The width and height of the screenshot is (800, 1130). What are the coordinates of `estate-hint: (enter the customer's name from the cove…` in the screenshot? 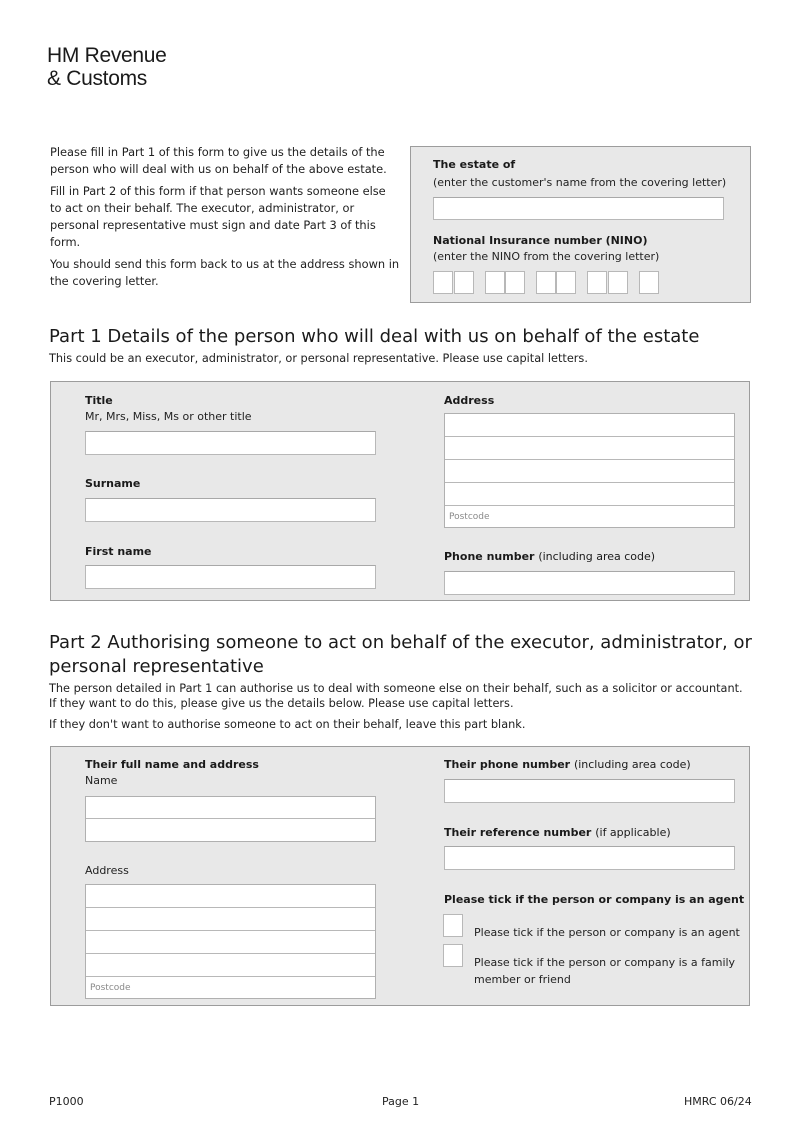 It's located at (580, 182).